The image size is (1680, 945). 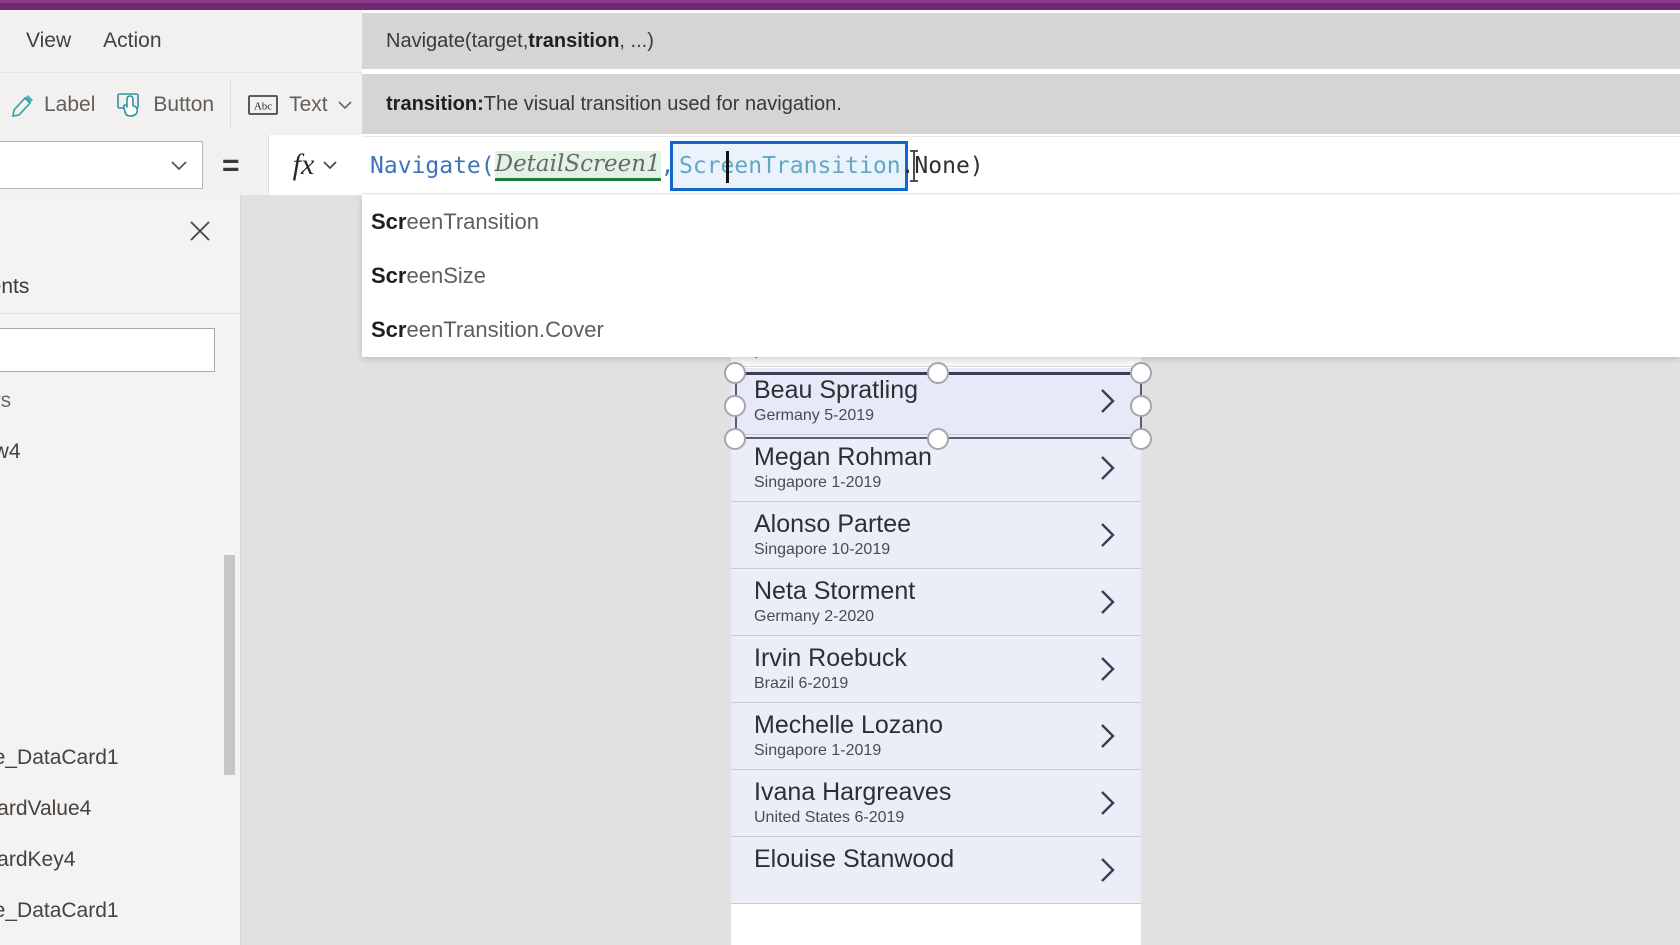 What do you see at coordinates (164, 105) in the screenshot?
I see `ribbon-button-button: Button` at bounding box center [164, 105].